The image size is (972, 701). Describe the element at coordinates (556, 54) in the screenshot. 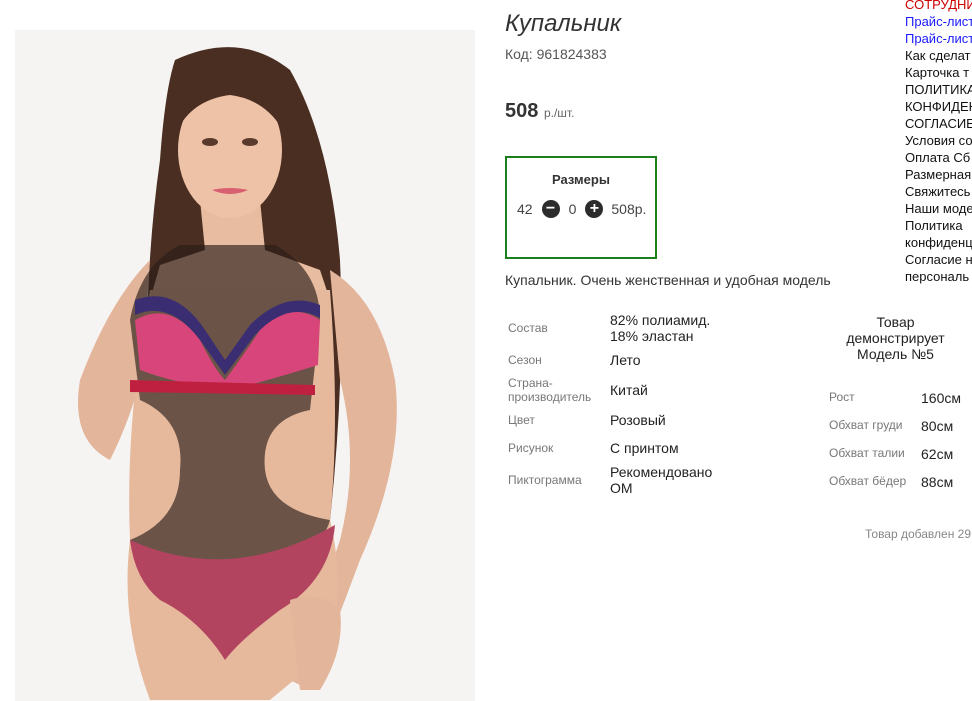

I see `product-code: Код: 961824383` at that location.